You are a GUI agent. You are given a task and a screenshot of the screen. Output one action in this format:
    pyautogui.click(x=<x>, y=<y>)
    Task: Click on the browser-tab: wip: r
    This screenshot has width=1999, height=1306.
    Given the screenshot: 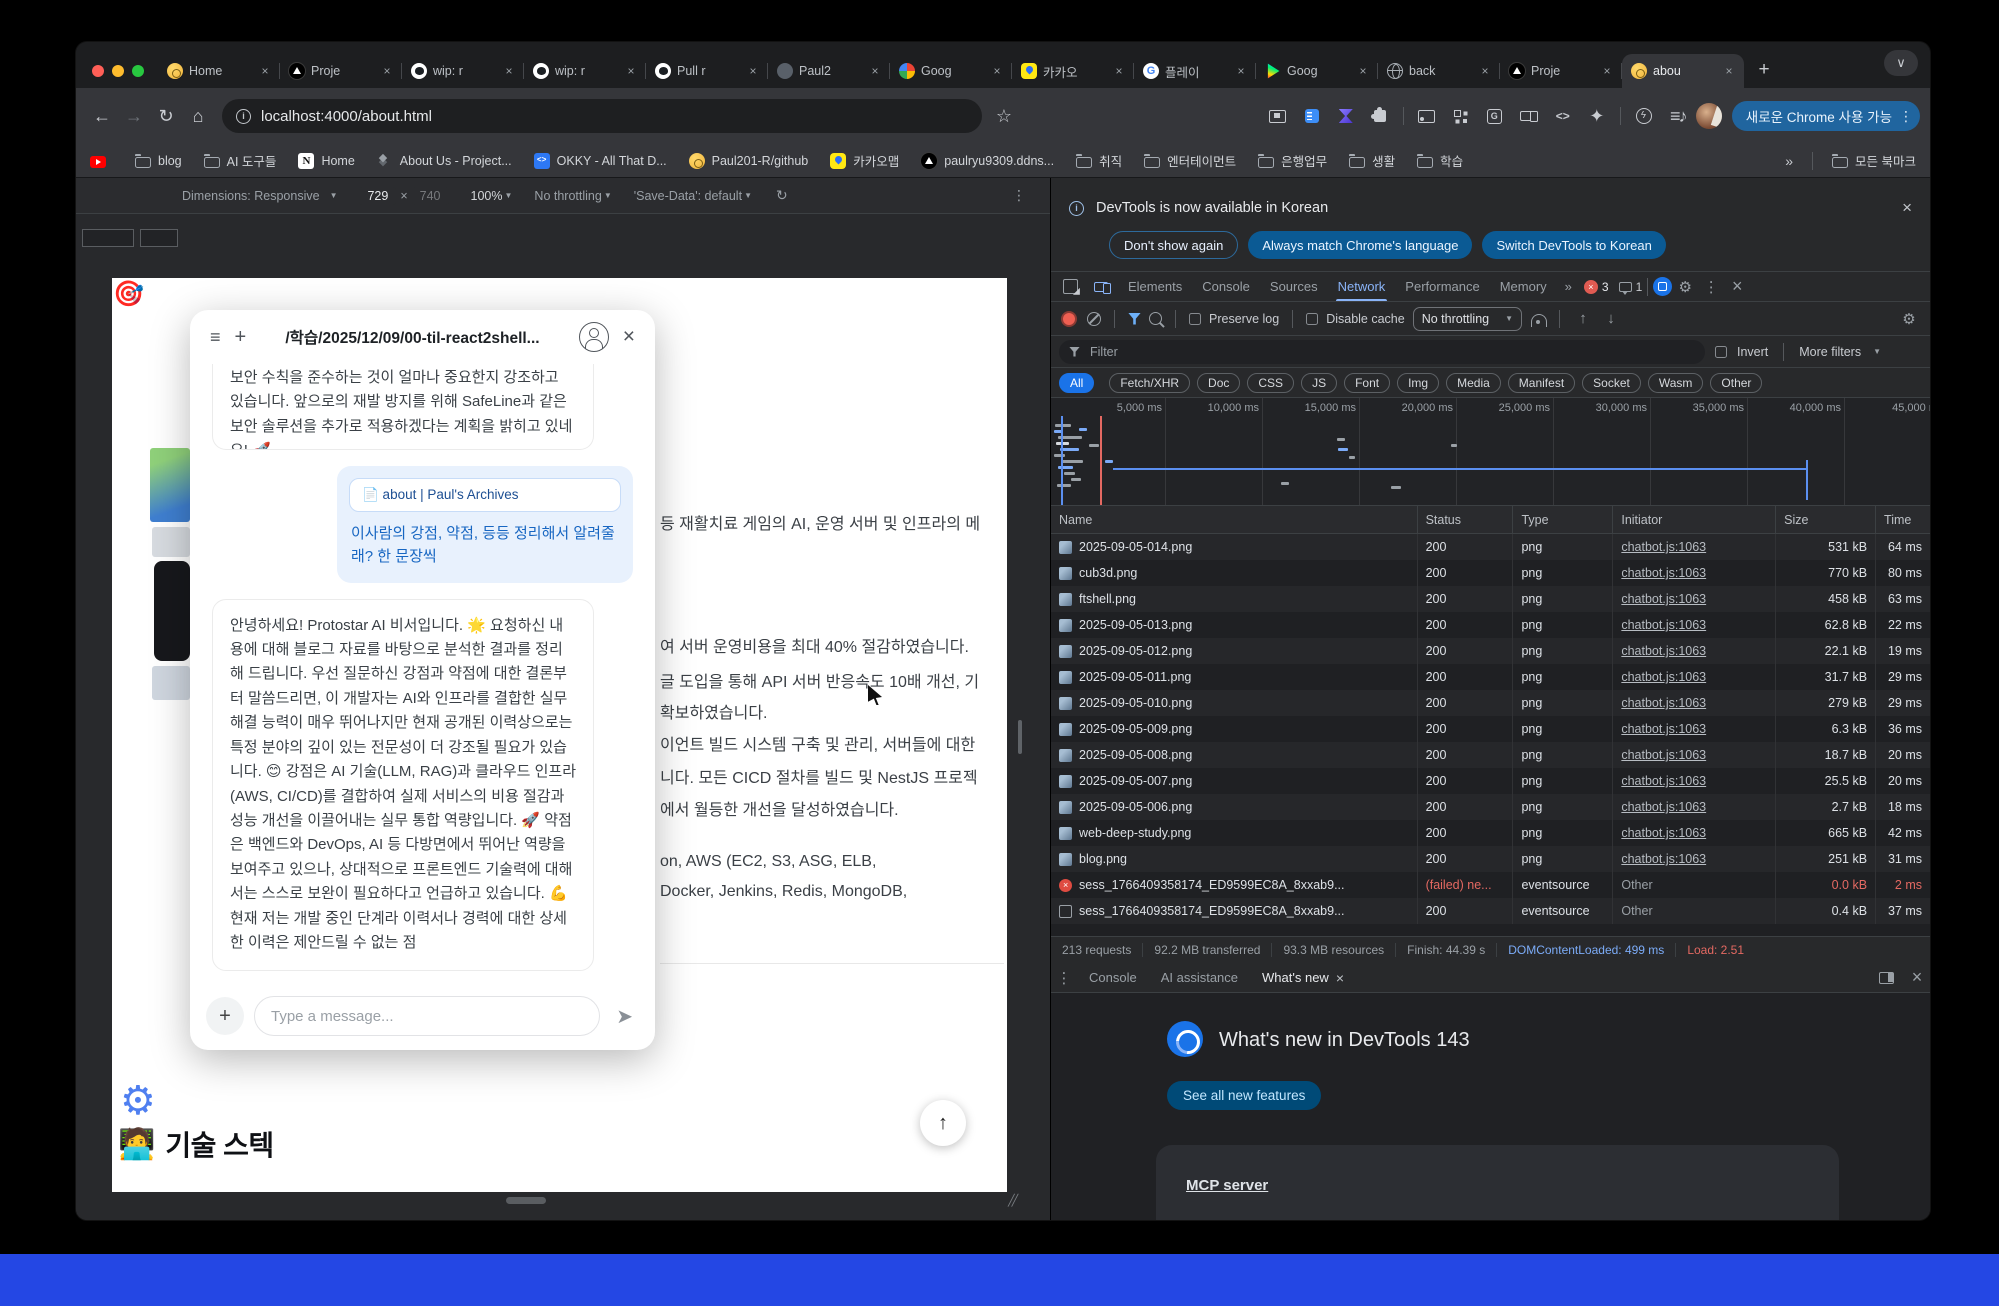 What is the action you would take?
    pyautogui.click(x=463, y=71)
    